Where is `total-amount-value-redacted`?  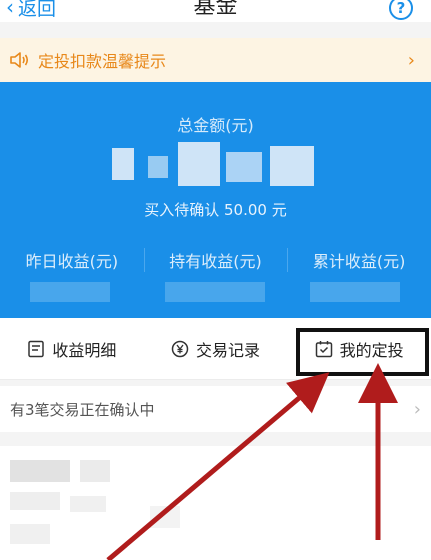
total-amount-value-redacted is located at coordinates (217, 164).